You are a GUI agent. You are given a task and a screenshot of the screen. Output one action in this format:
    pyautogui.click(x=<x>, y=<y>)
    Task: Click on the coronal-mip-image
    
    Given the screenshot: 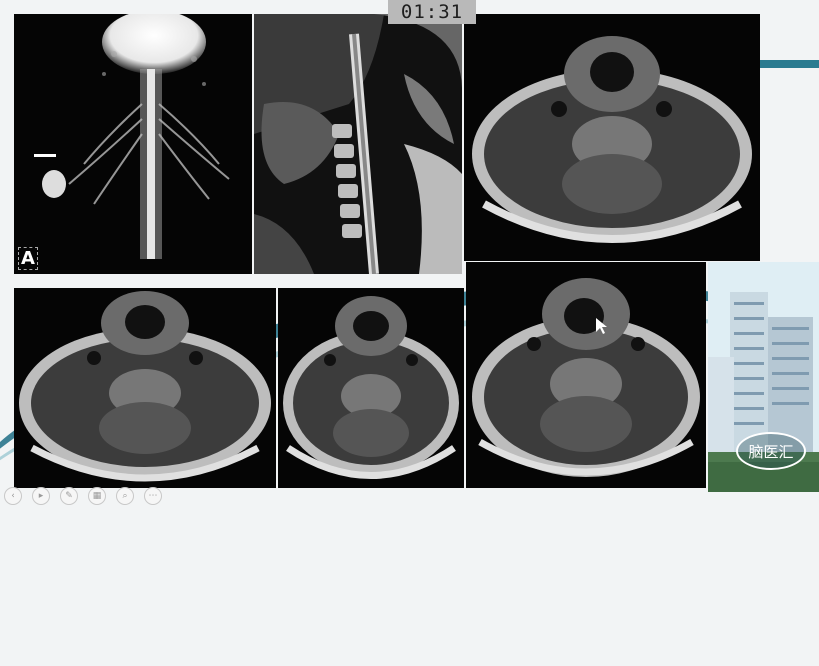 What is the action you would take?
    pyautogui.click(x=132, y=136)
    